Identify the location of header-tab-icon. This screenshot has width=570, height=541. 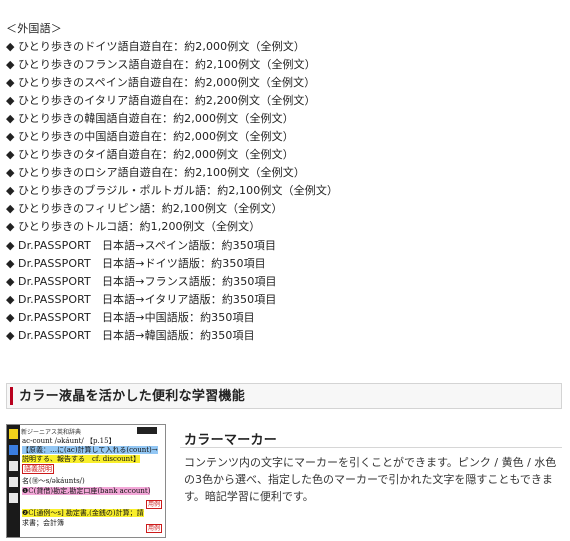
(147, 430).